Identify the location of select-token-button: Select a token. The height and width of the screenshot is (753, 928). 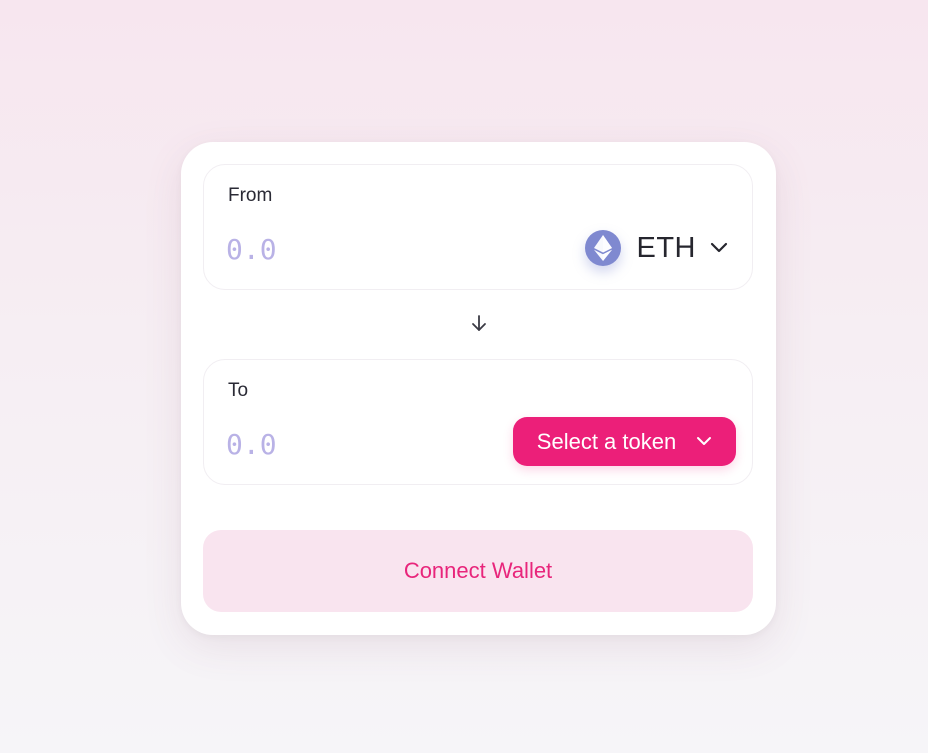
(624, 441).